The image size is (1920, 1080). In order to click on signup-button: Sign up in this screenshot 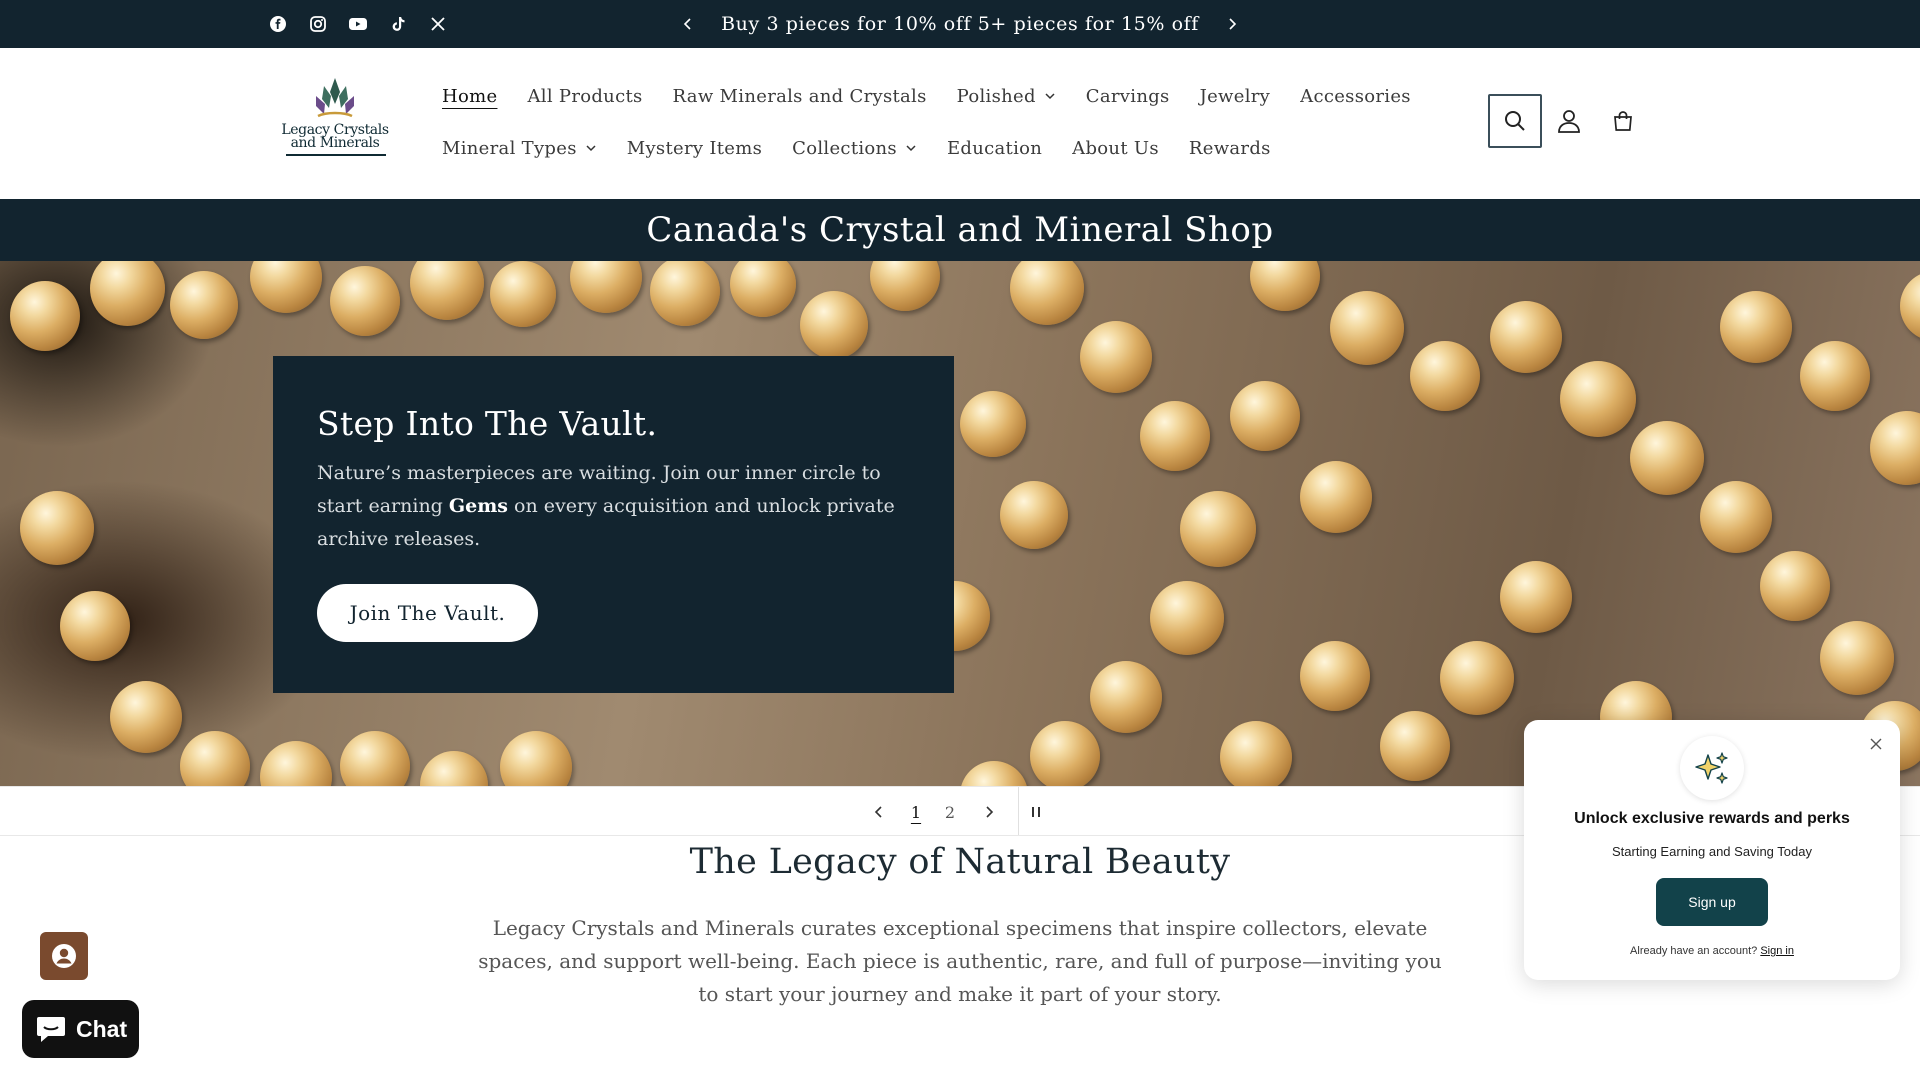, I will do `click(1712, 902)`.